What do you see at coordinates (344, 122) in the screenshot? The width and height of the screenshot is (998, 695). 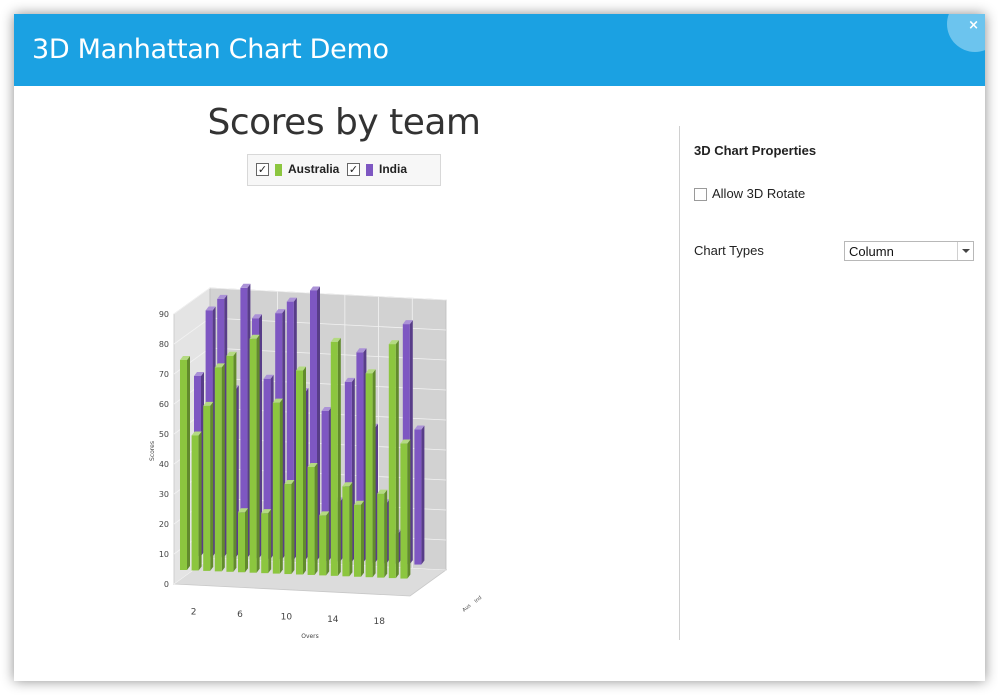 I see `chart-title: Scores by team` at bounding box center [344, 122].